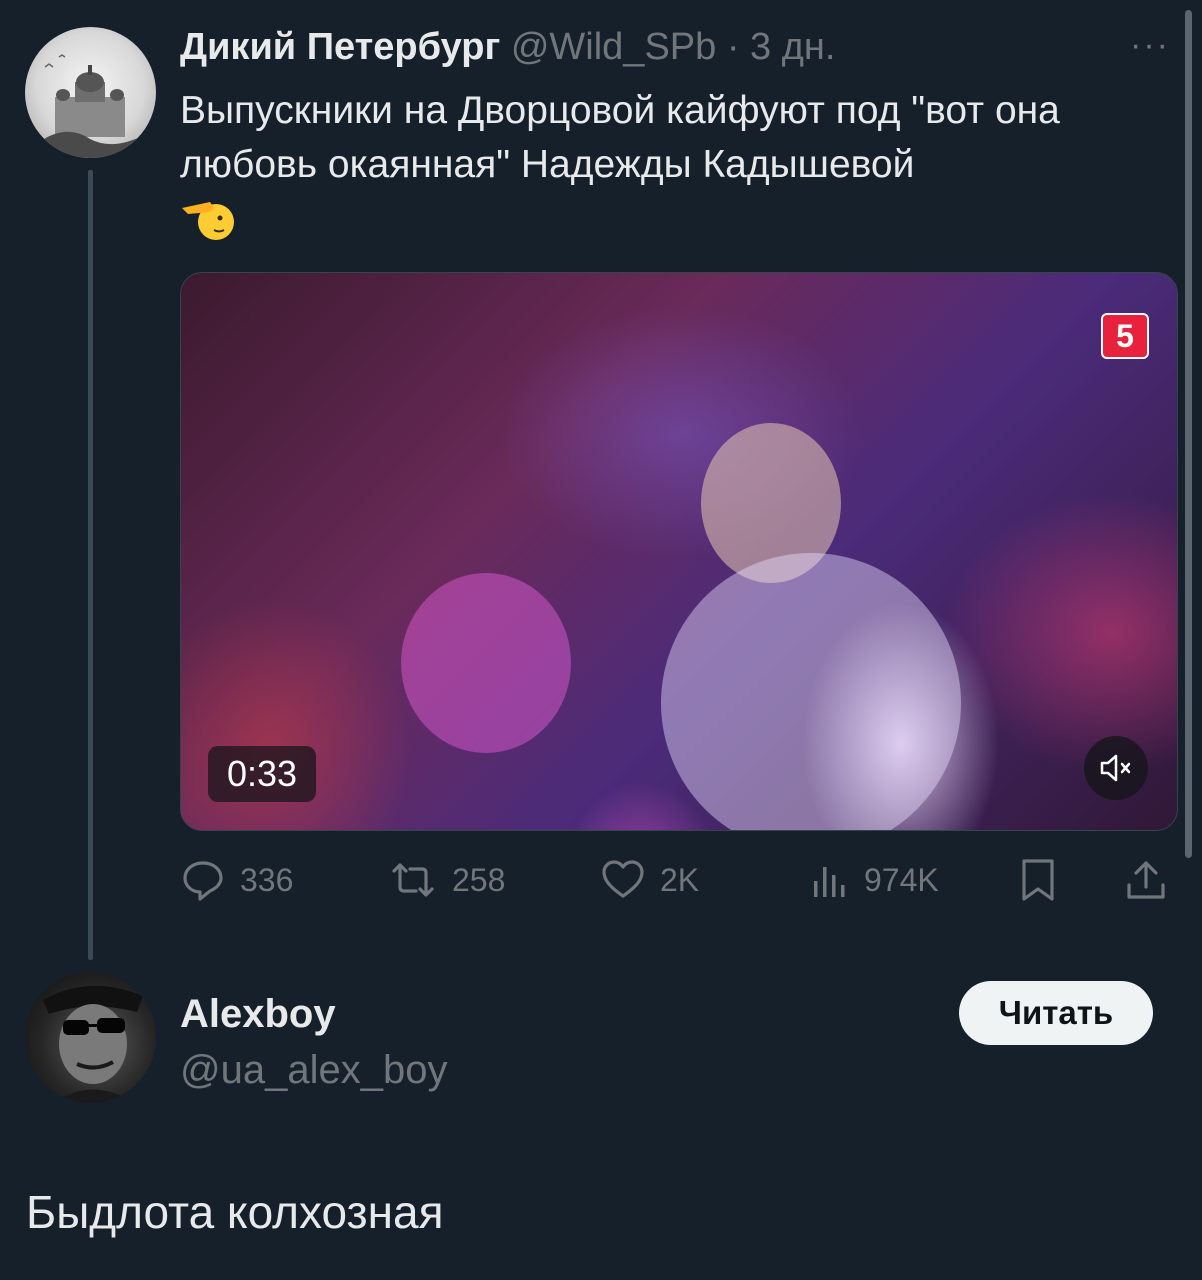 This screenshot has width=1202, height=1280. What do you see at coordinates (1056, 1013) in the screenshot?
I see `follow-button: Читать` at bounding box center [1056, 1013].